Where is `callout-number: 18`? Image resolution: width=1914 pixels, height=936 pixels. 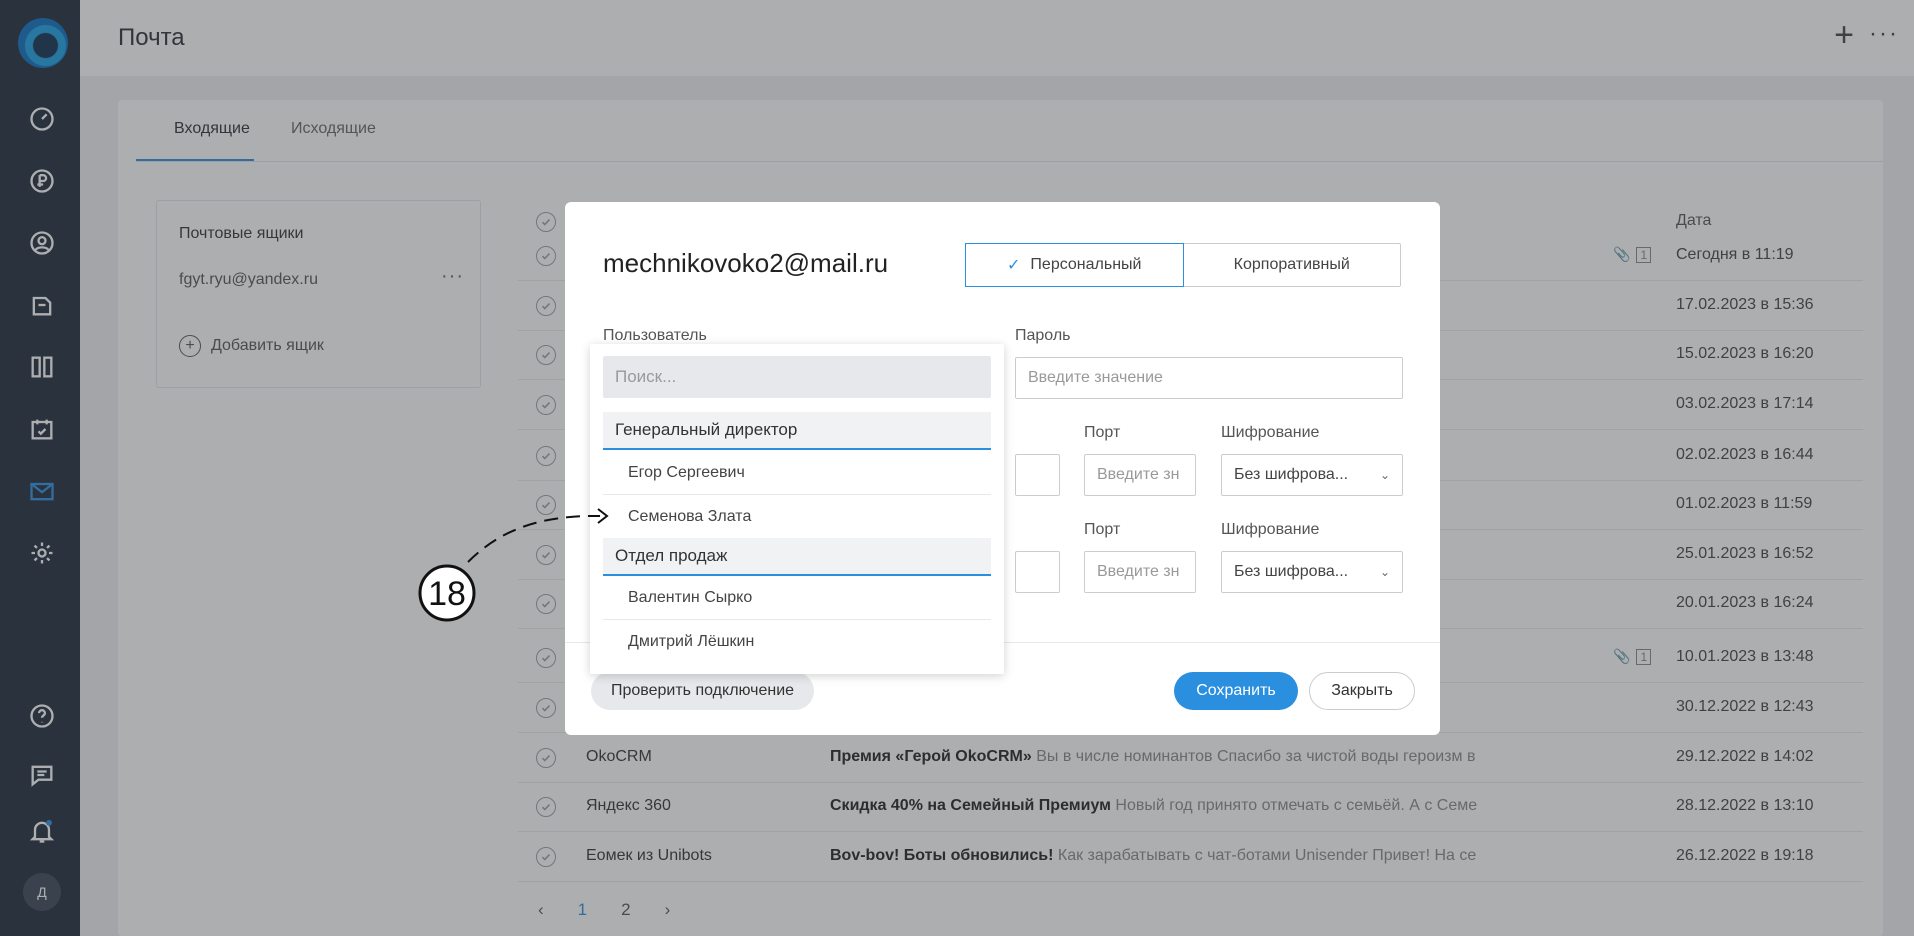
callout-number: 18 is located at coordinates (447, 594).